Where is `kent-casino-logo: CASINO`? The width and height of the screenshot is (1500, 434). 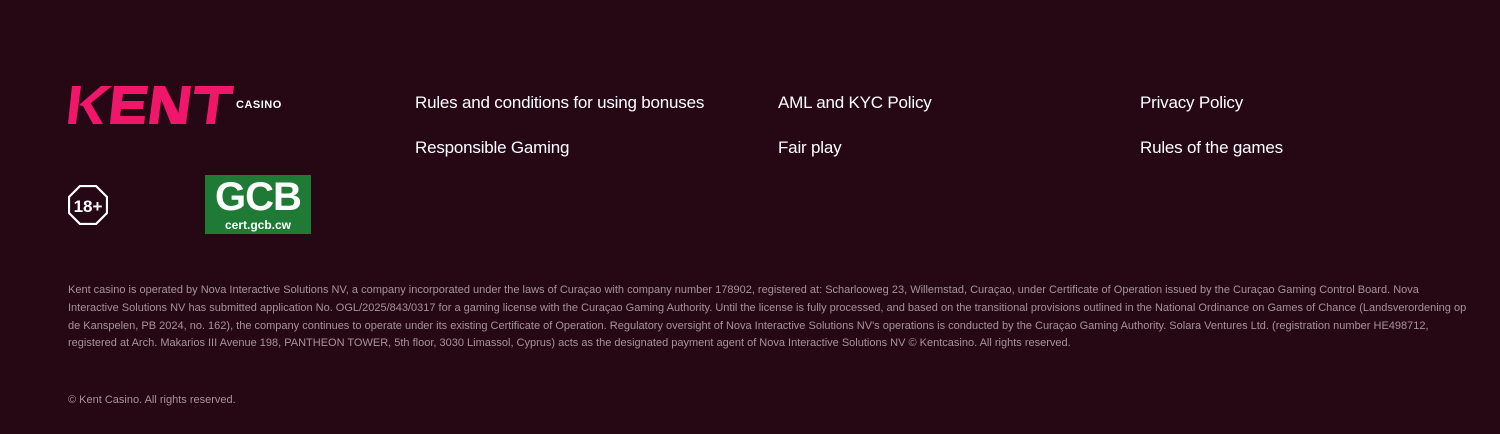
kent-casino-logo: CASINO is located at coordinates (175, 105).